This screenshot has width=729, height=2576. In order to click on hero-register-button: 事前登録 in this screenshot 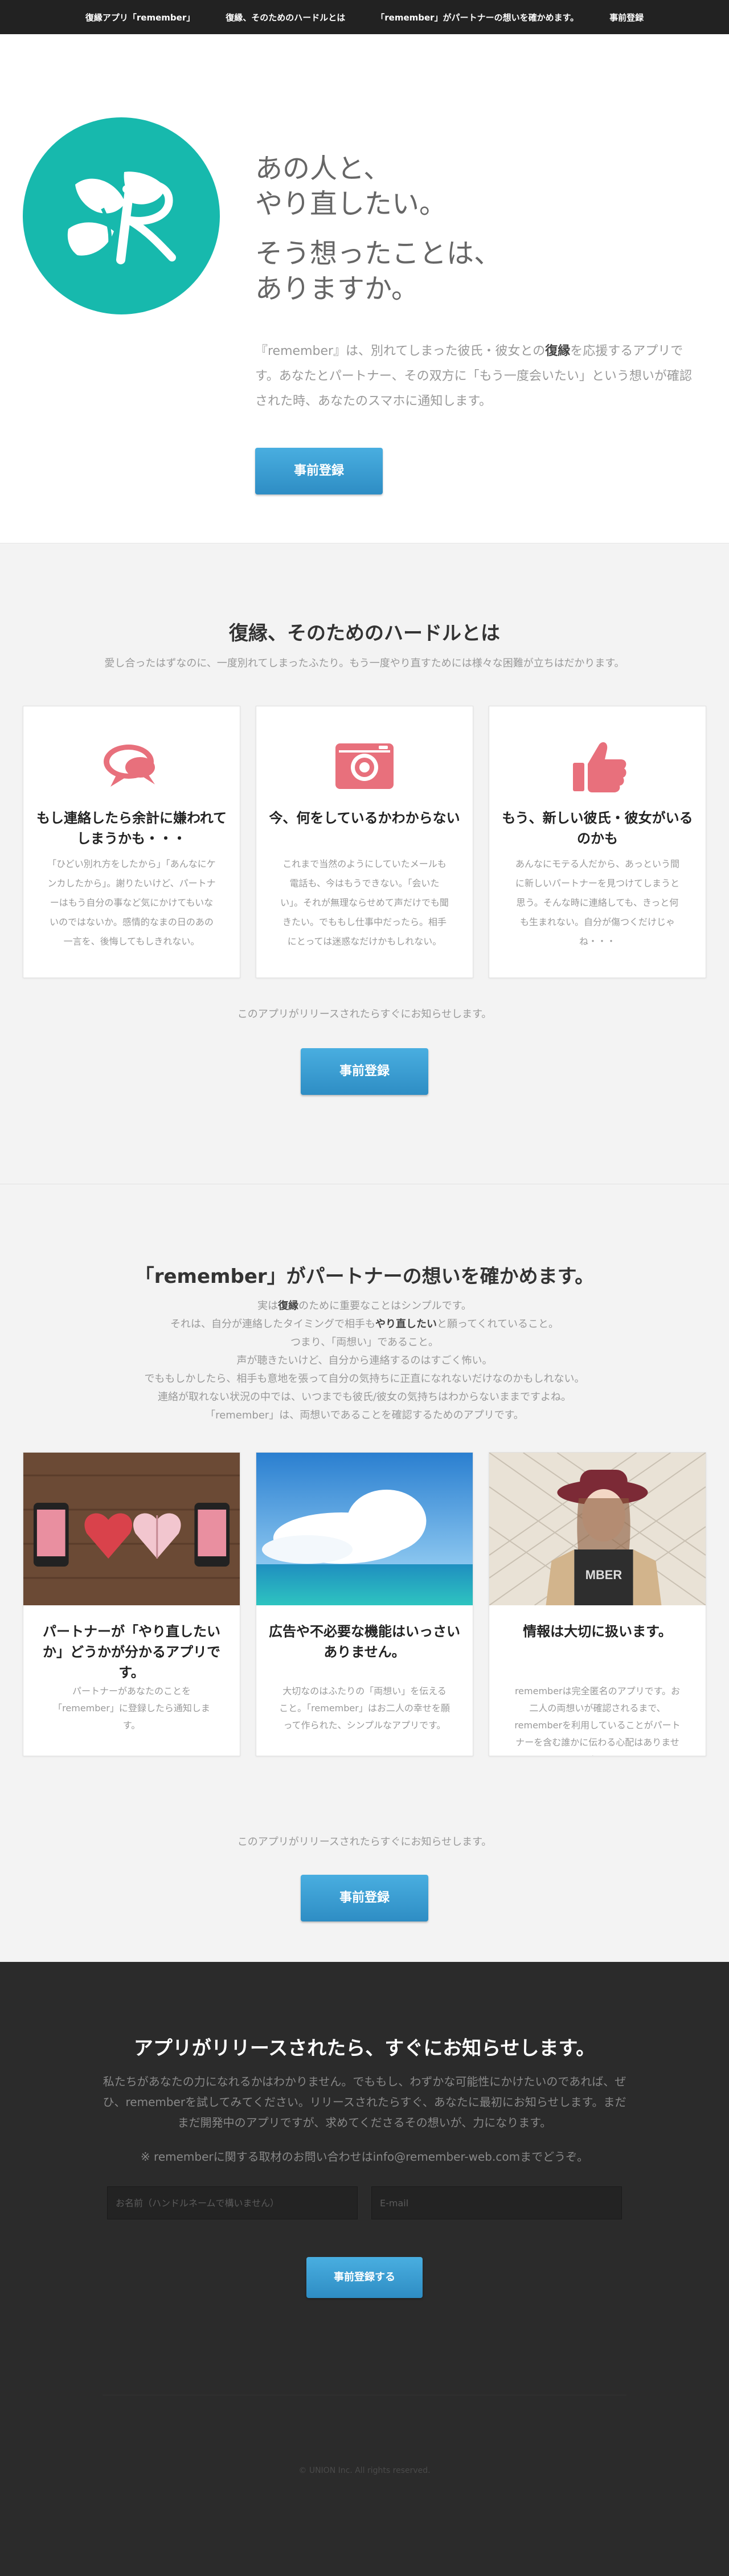, I will do `click(319, 471)`.